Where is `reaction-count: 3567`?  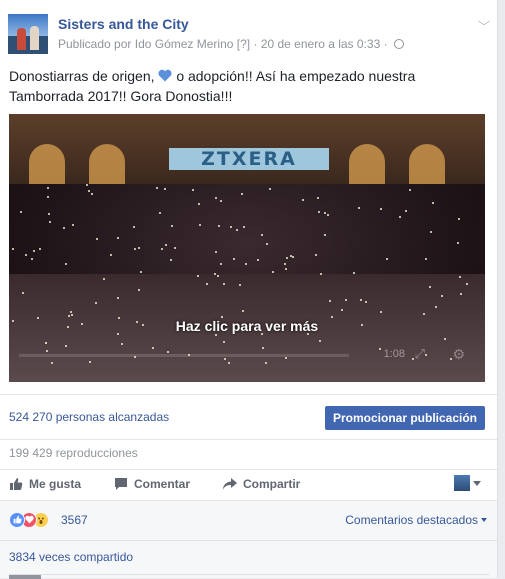
reaction-count: 3567 is located at coordinates (74, 520).